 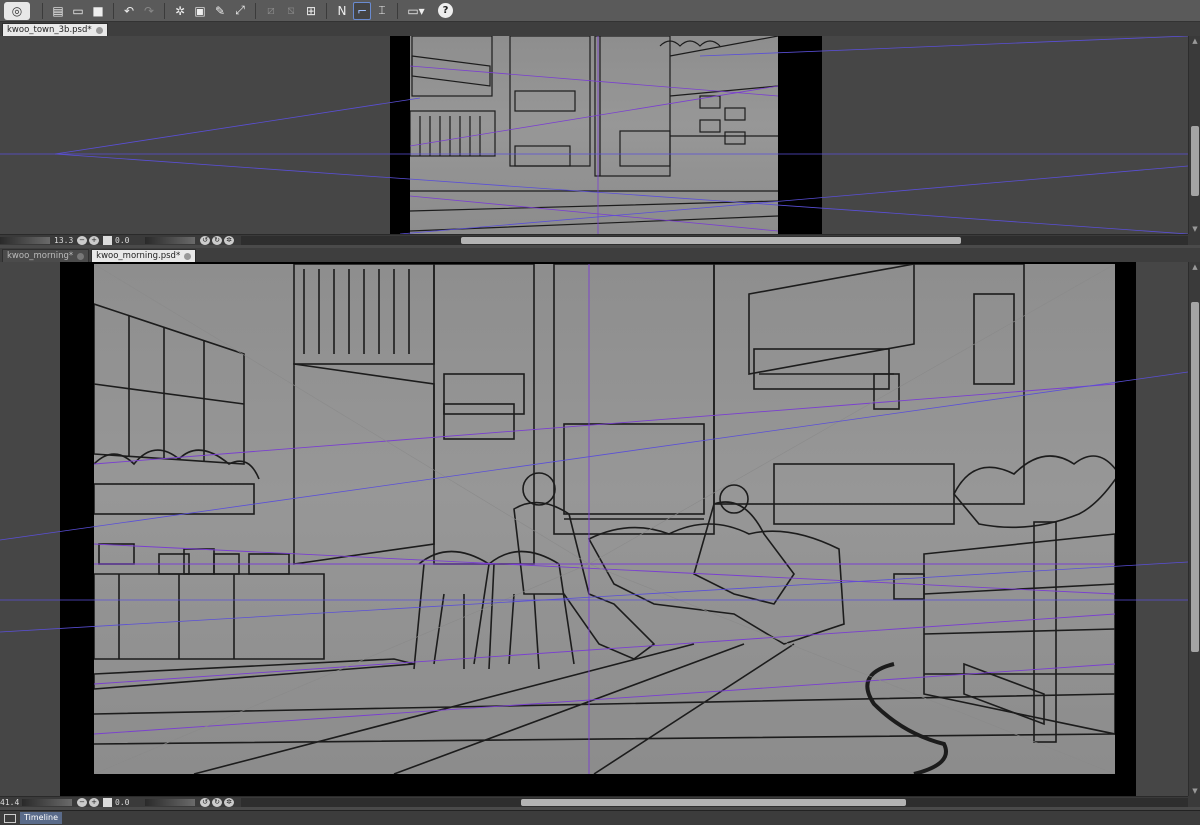 What do you see at coordinates (180, 11) in the screenshot?
I see `clear-button: ✲` at bounding box center [180, 11].